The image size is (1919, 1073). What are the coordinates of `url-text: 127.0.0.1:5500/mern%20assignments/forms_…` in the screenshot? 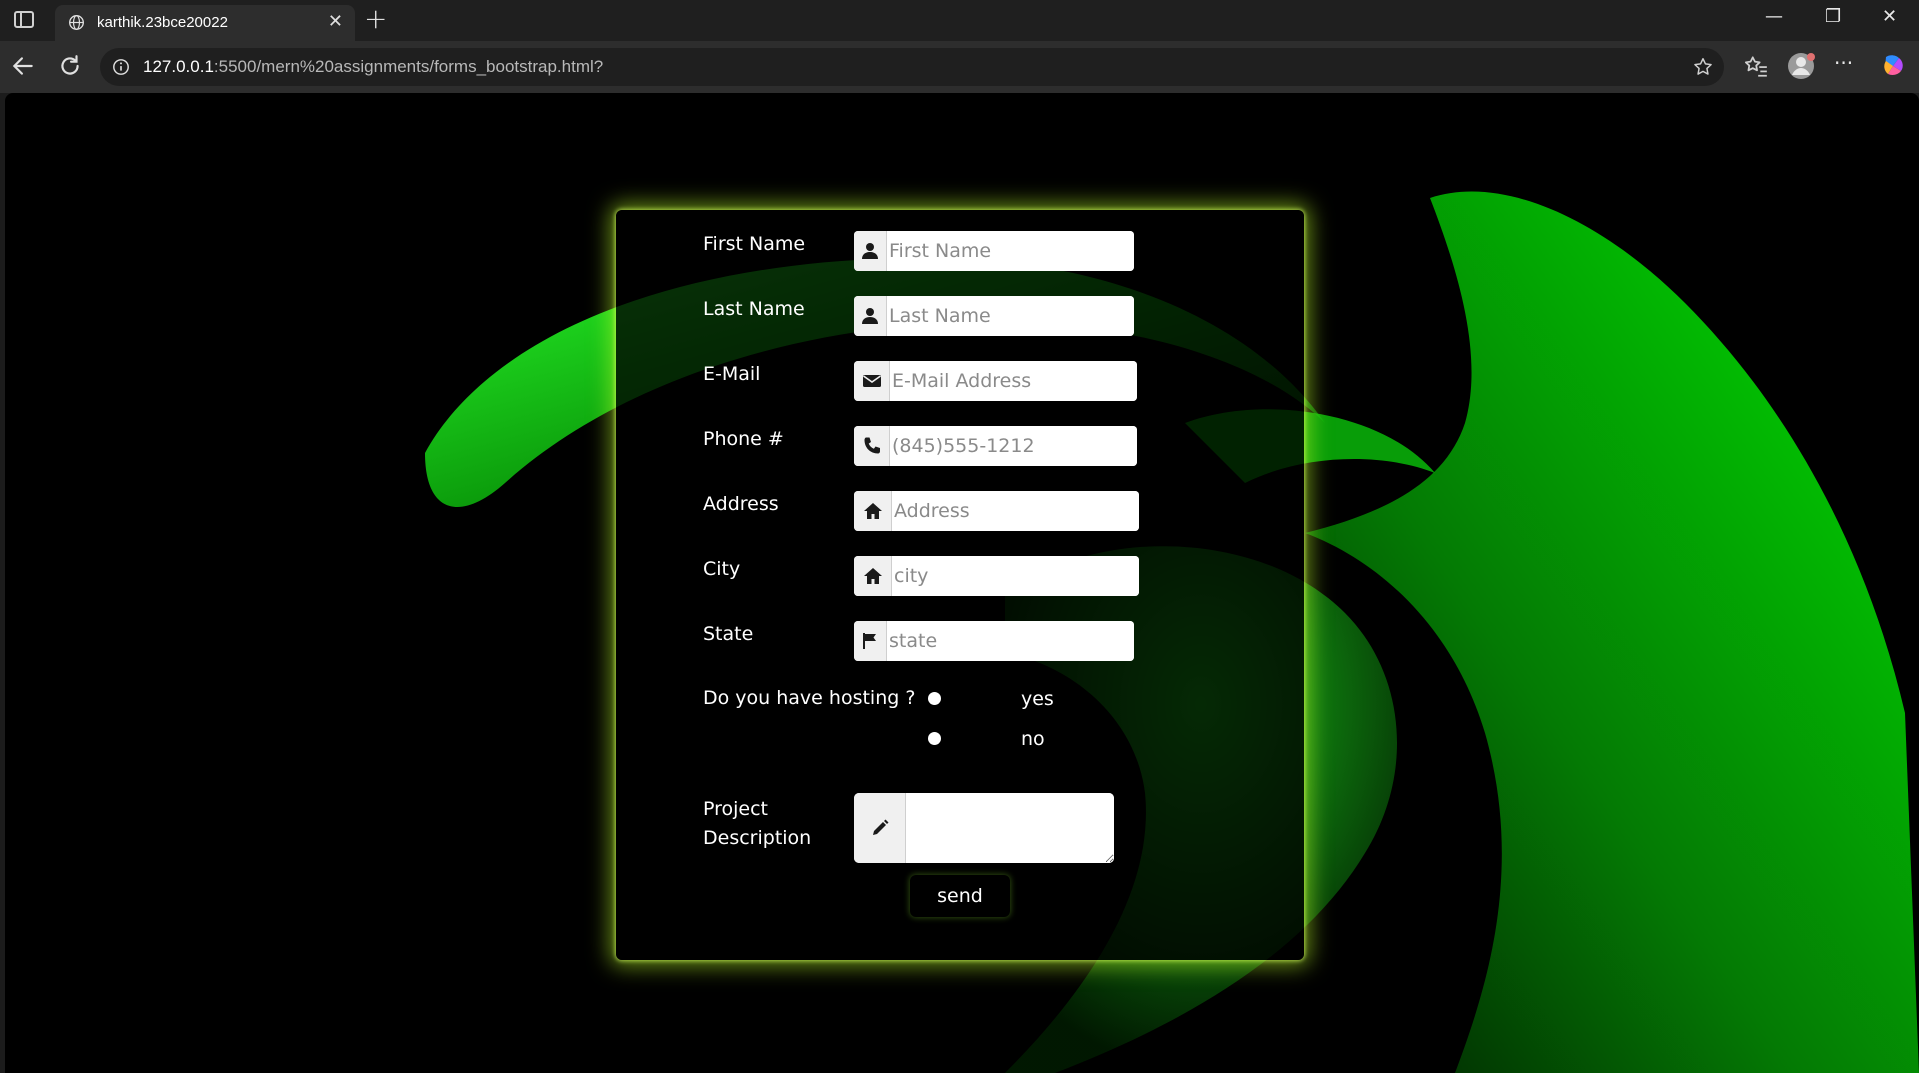 It's located at (373, 67).